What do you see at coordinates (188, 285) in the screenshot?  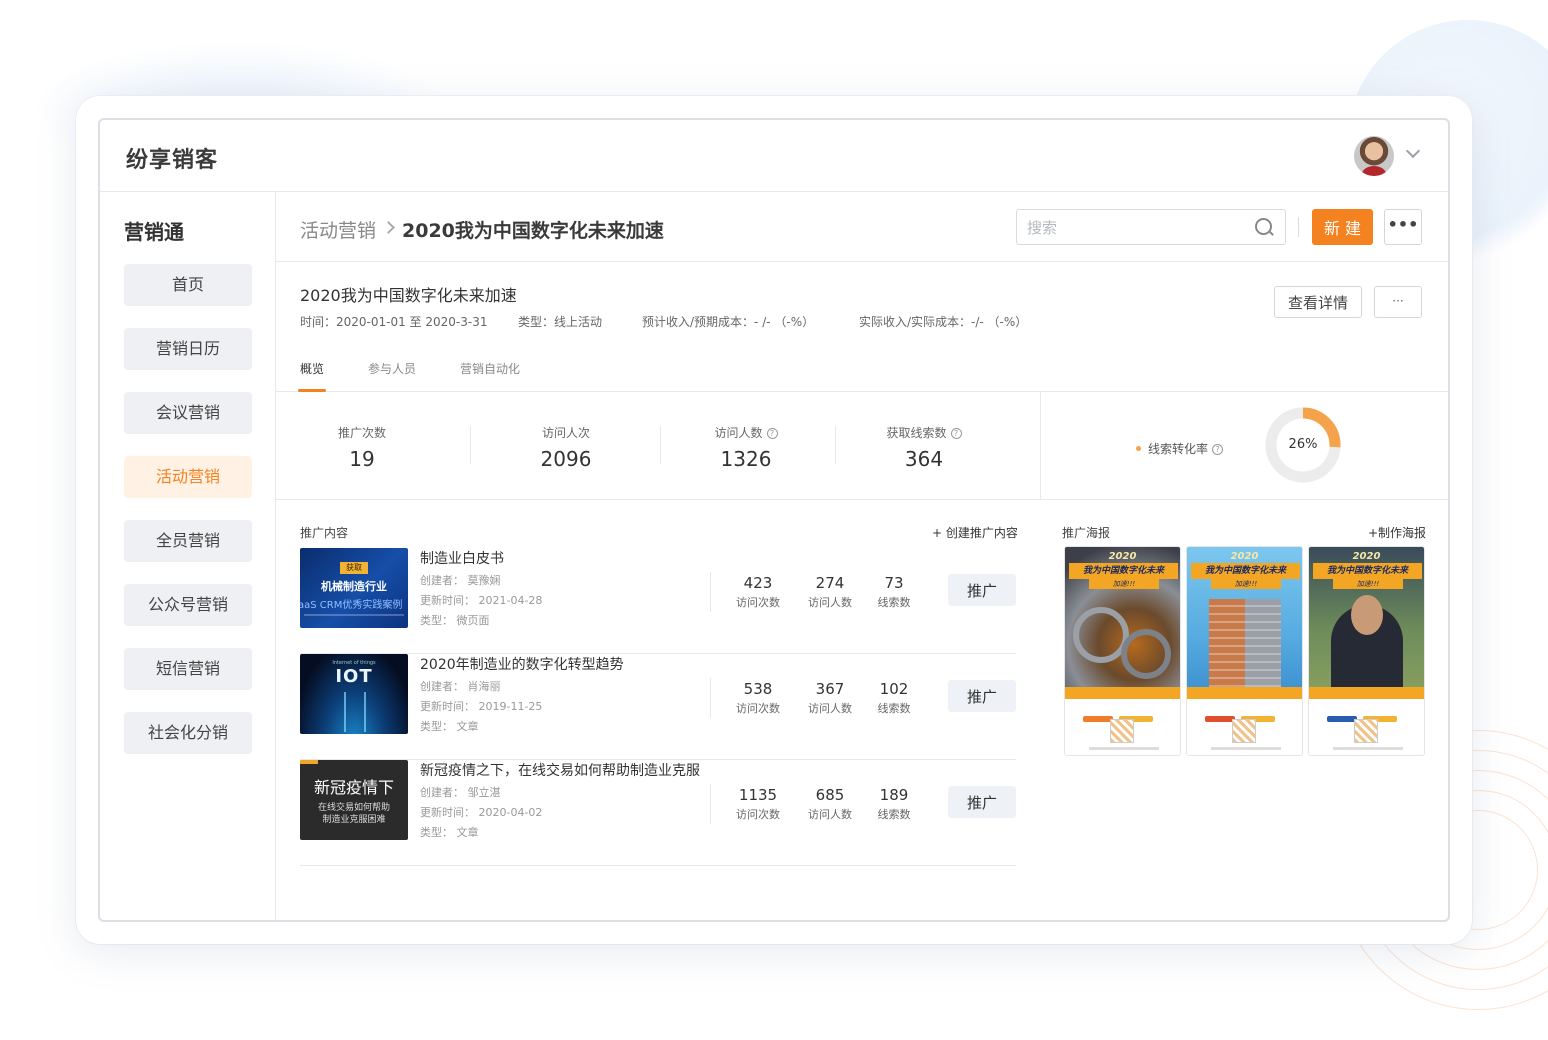 I see `sidebar-item-home: 首页` at bounding box center [188, 285].